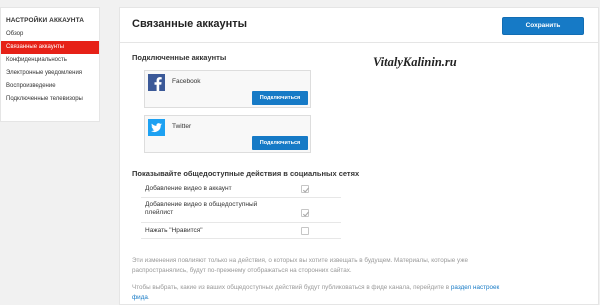 This screenshot has height=305, width=600. I want to click on page-title: Связанные аккаунты, so click(190, 24).